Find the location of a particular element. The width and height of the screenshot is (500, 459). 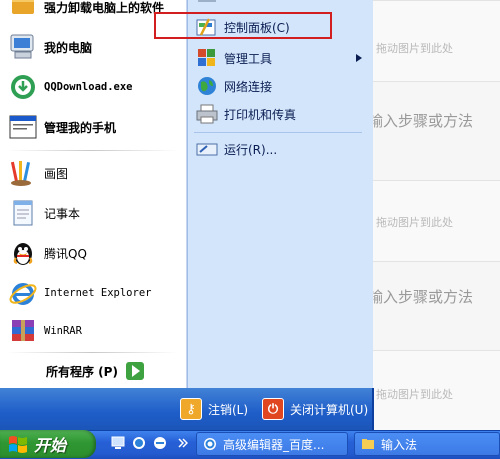

winrar-icon is located at coordinates (23, 330).